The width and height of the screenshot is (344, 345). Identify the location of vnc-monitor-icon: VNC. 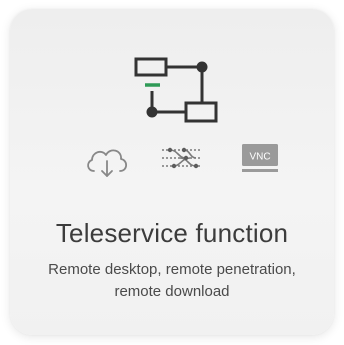
(260, 159).